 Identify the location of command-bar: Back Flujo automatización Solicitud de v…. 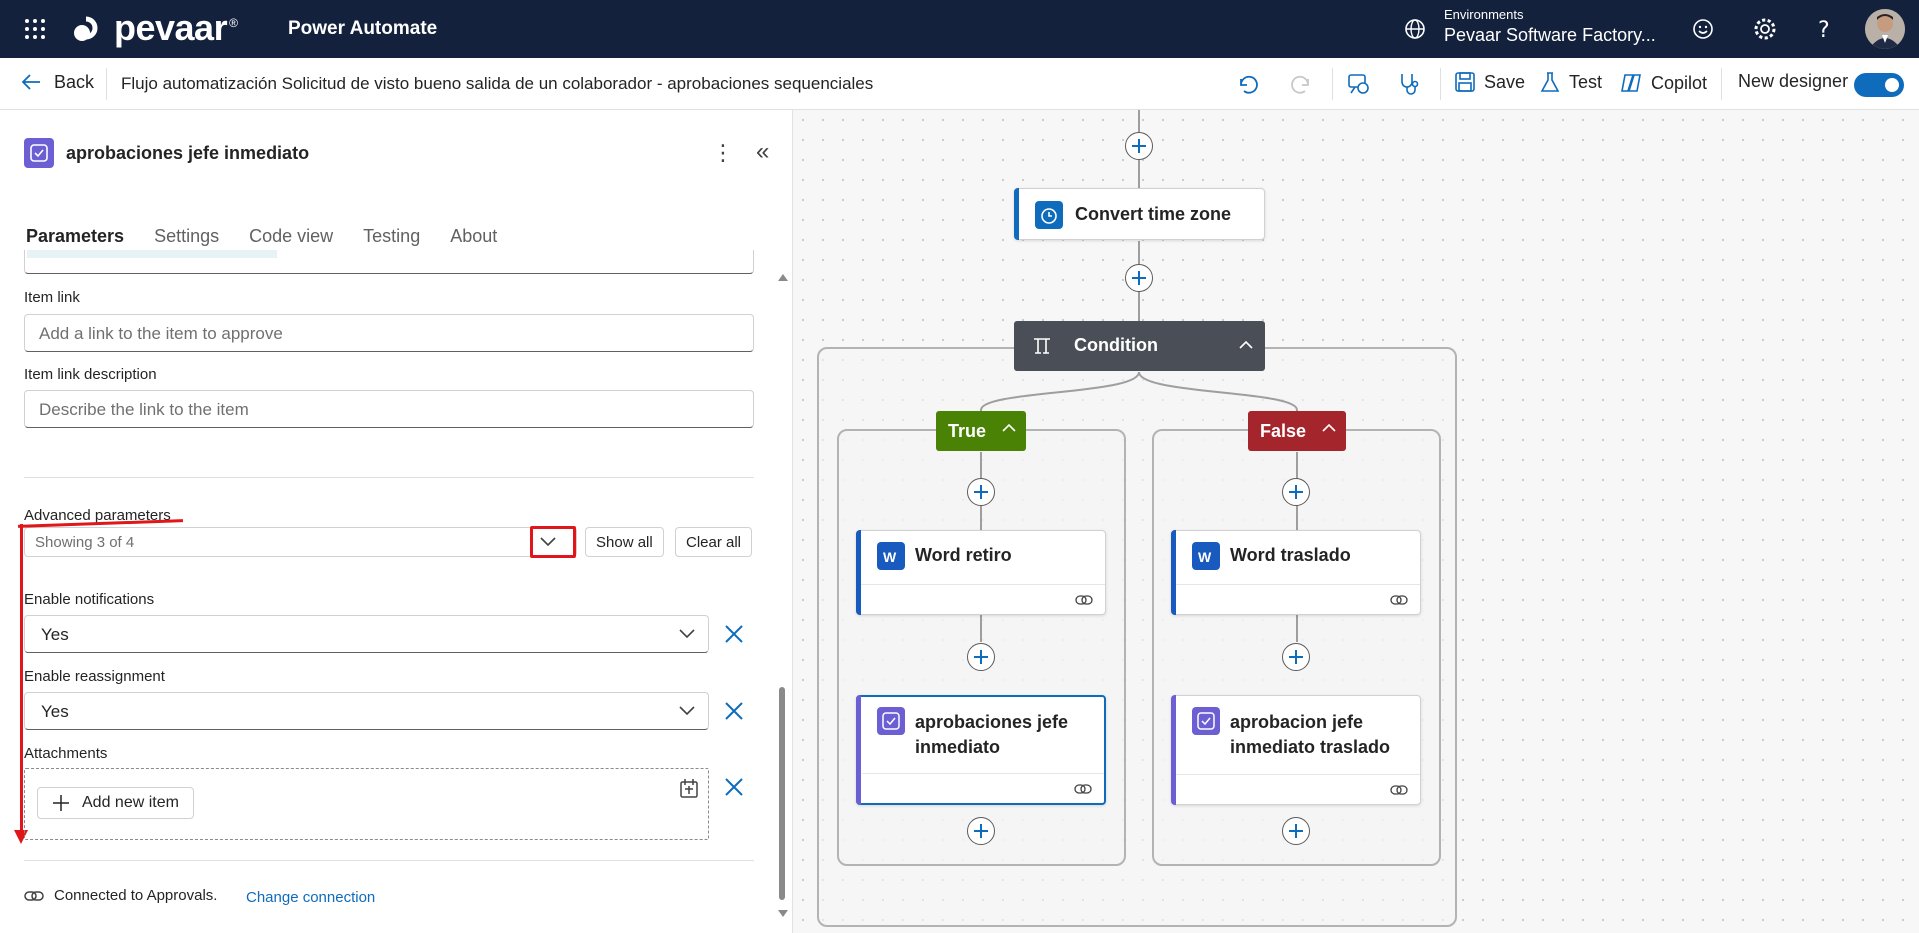
(959, 84).